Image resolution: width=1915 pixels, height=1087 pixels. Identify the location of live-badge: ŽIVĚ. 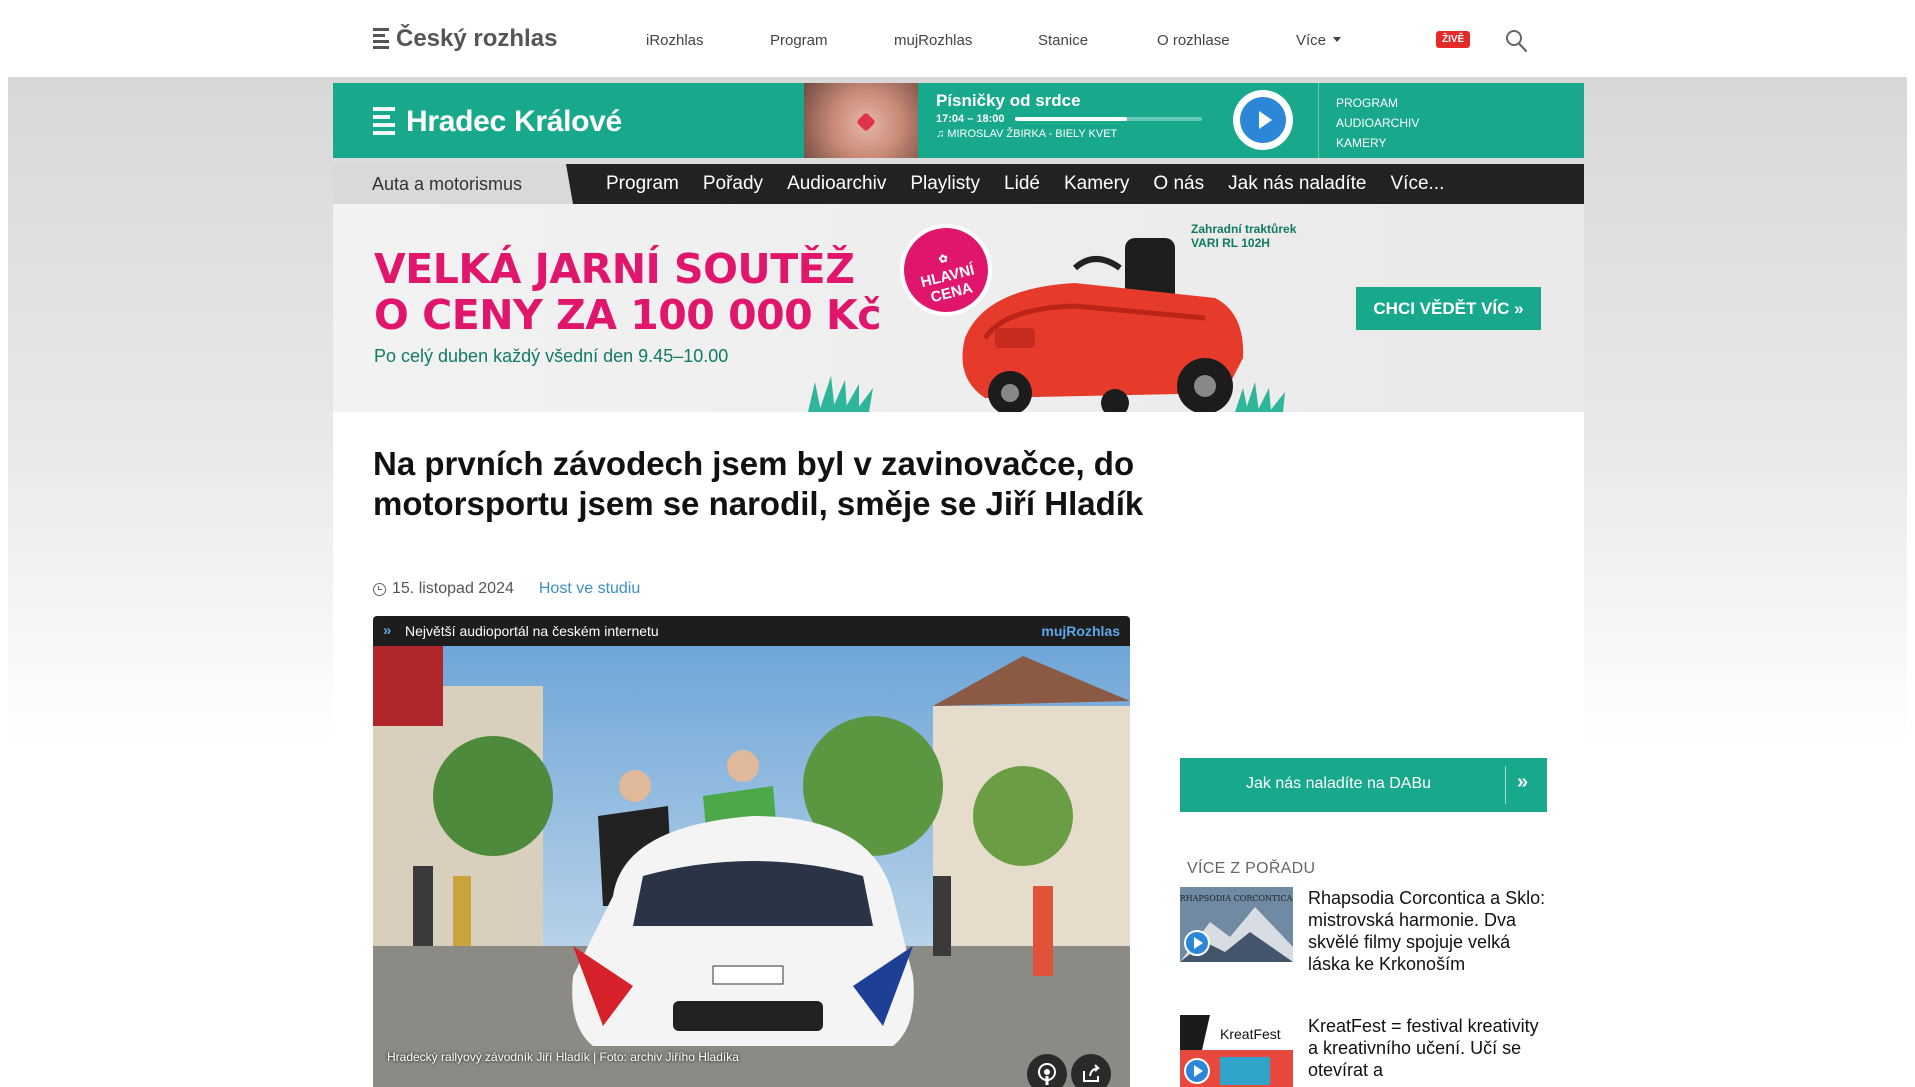
(1453, 39).